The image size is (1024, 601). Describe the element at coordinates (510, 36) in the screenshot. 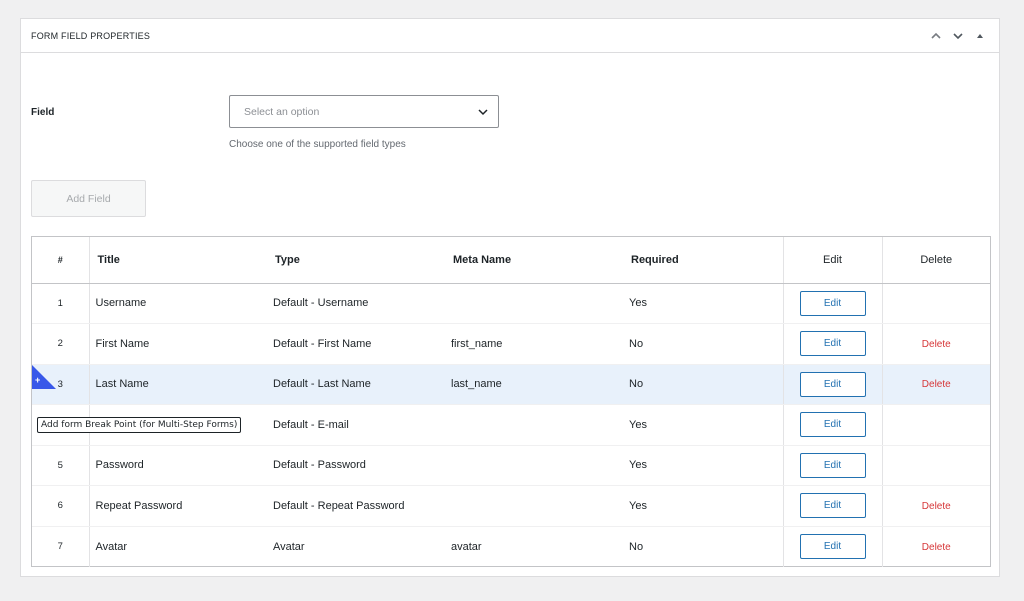

I see `panel-header: FORM FIELD PROPERTIES` at that location.